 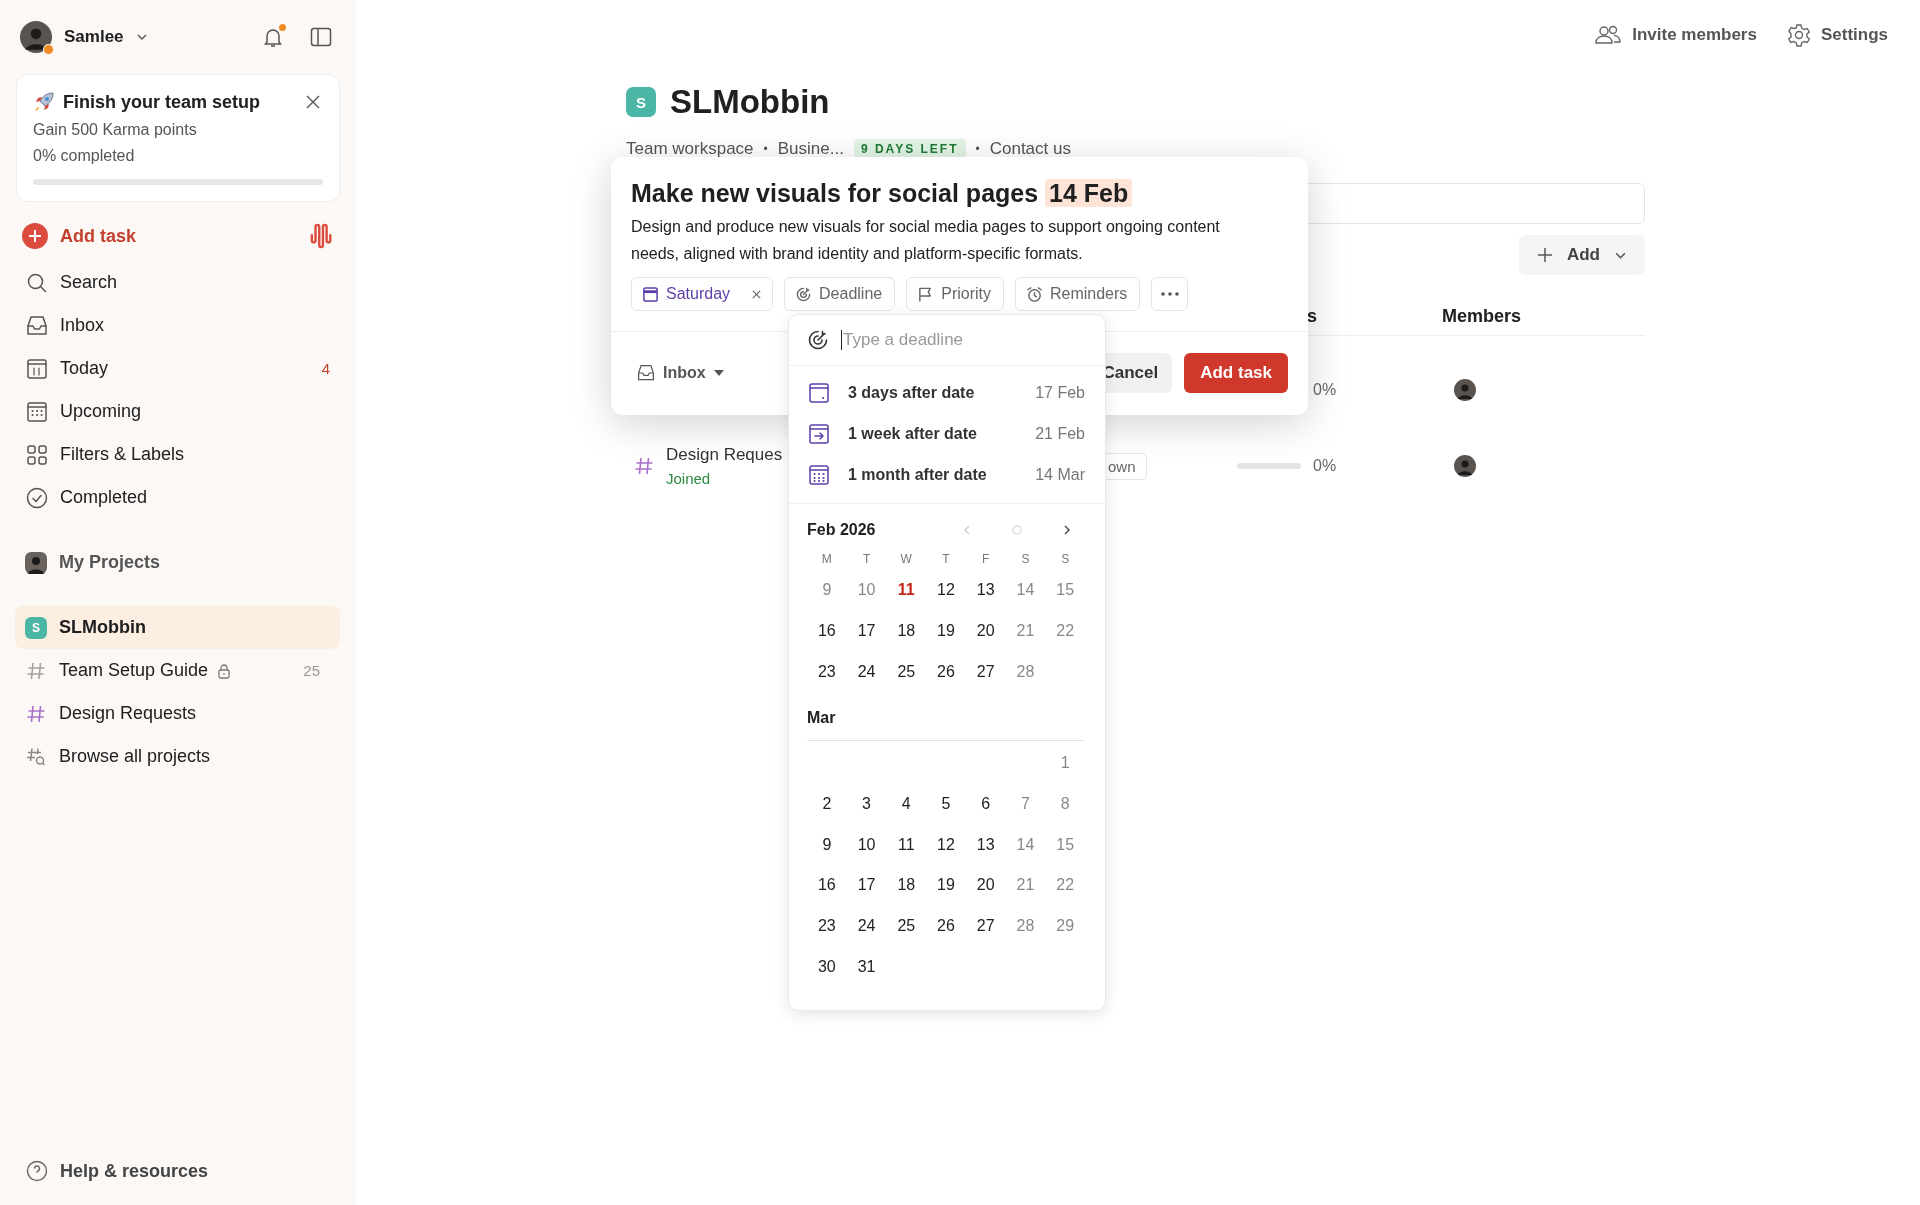 What do you see at coordinates (178, 1171) in the screenshot?
I see `help-link: Help & resources` at bounding box center [178, 1171].